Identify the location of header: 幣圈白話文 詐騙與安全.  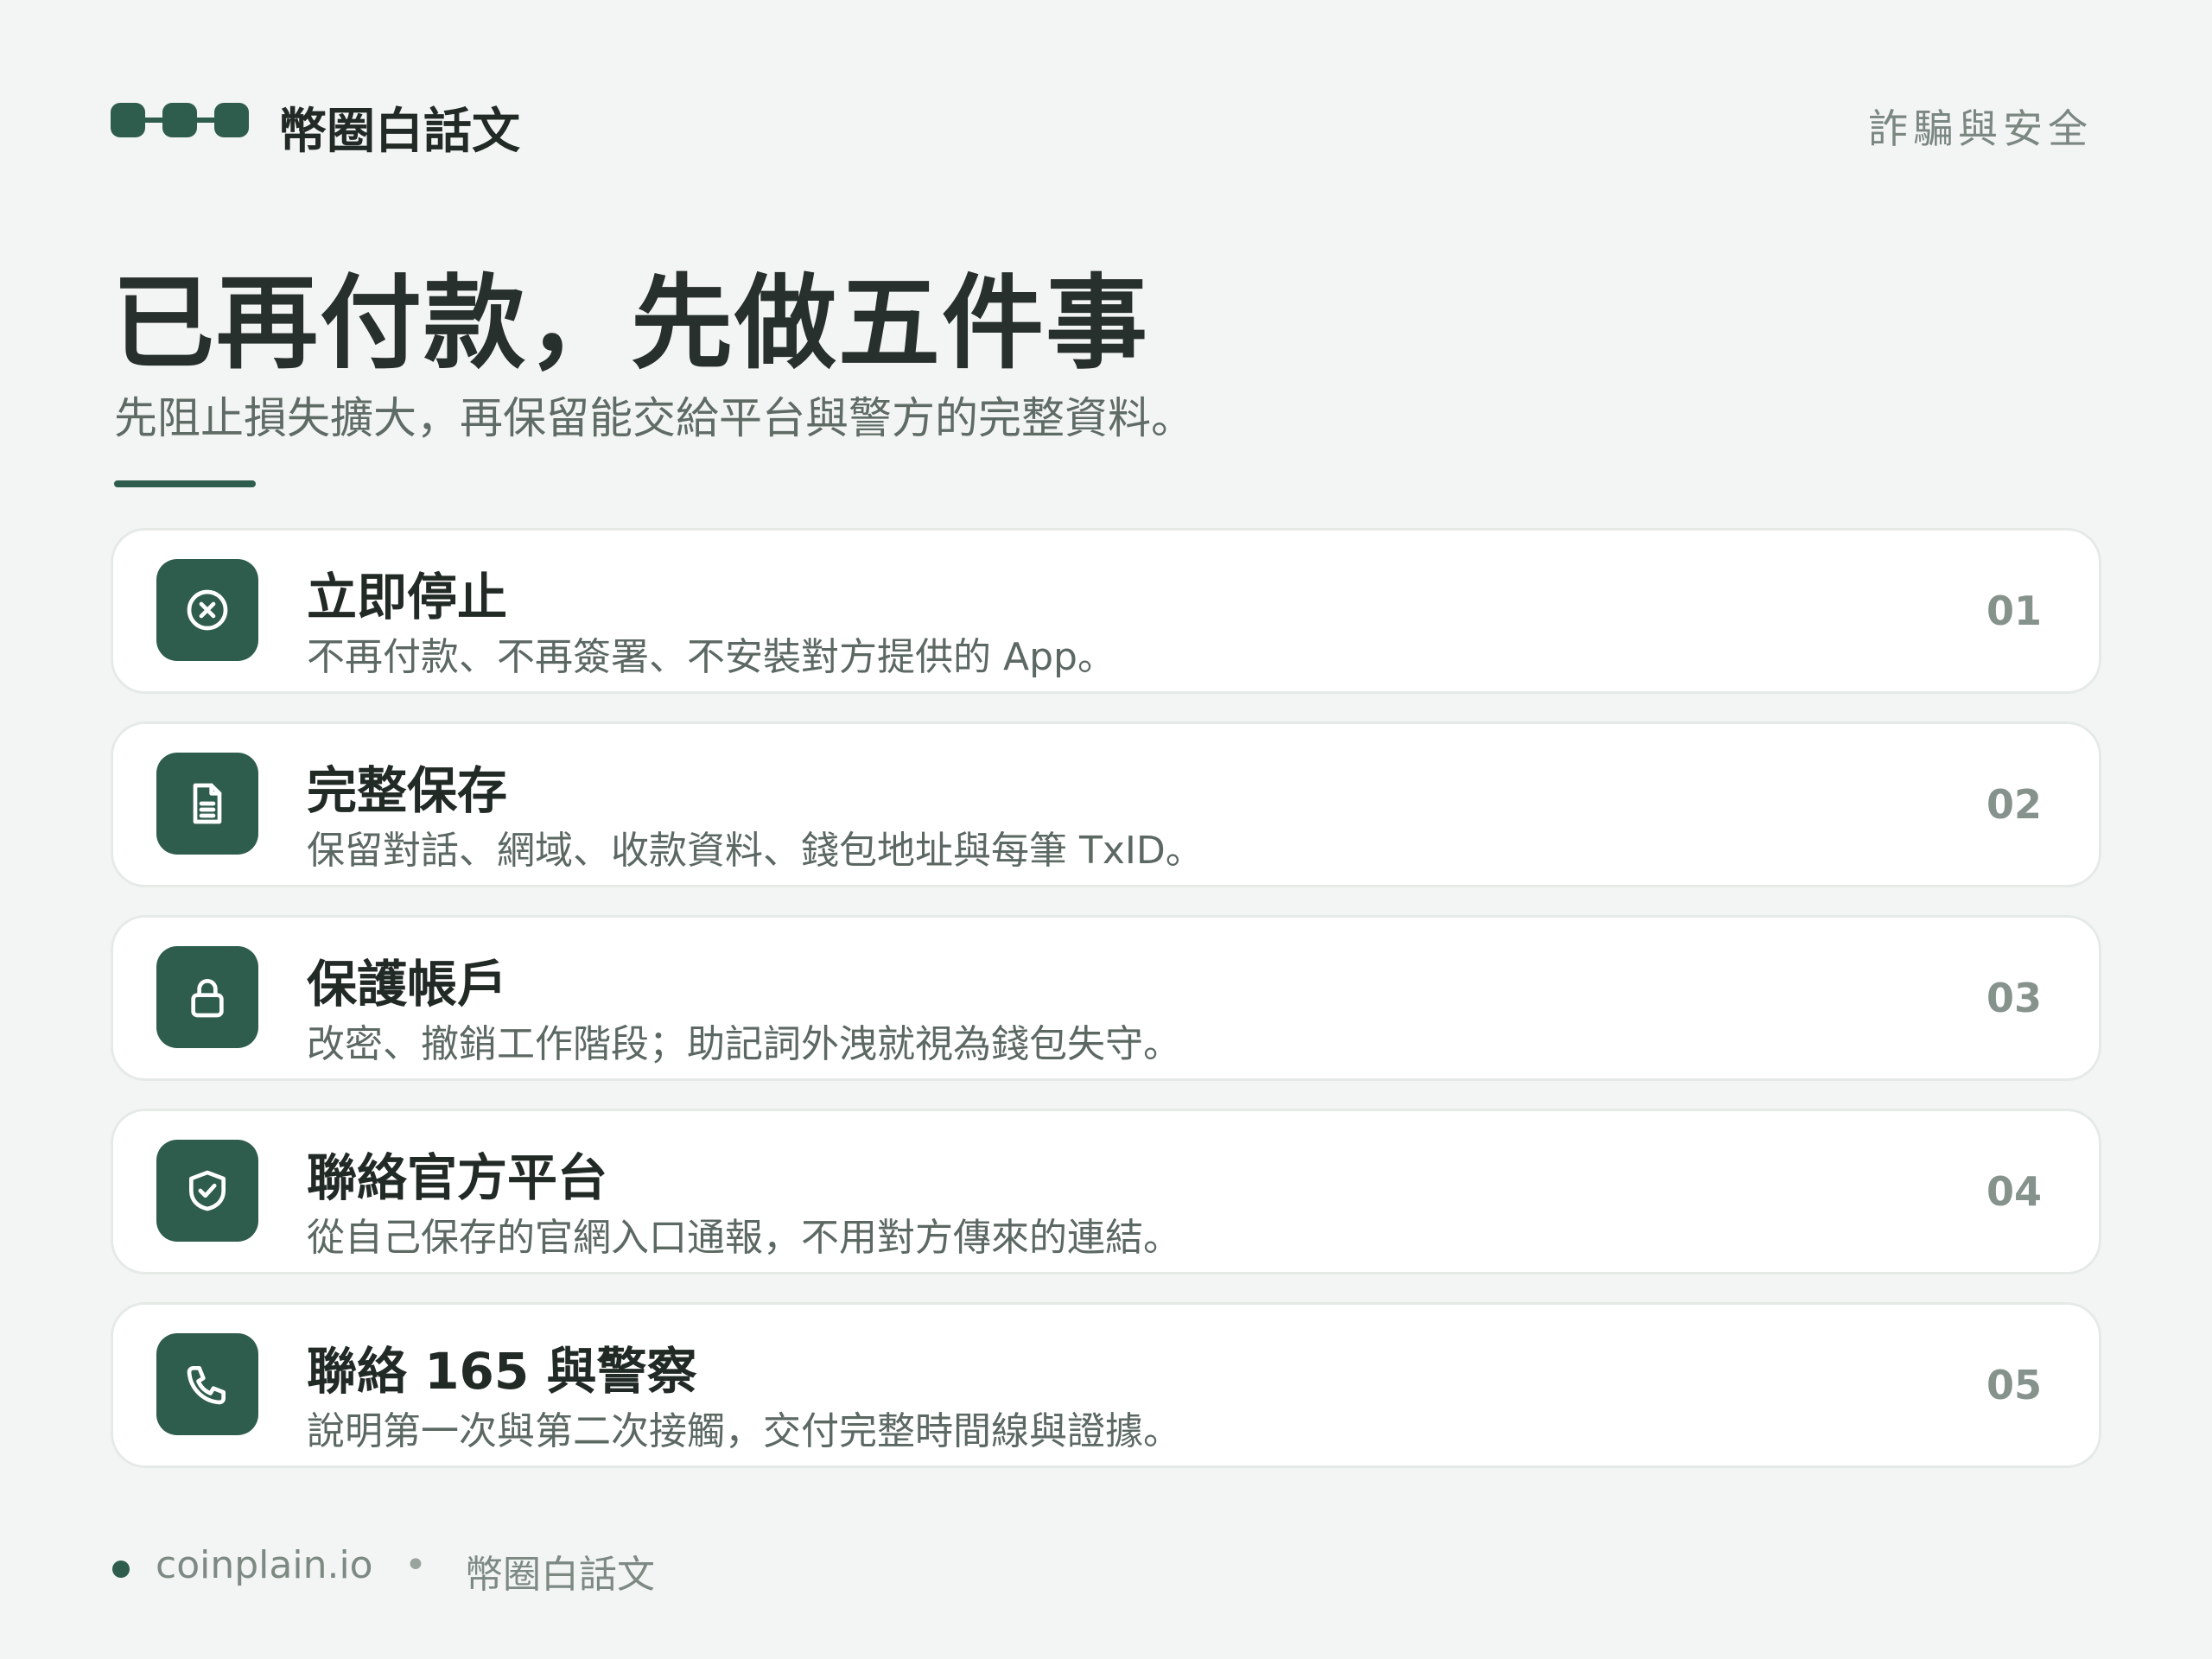
(1102, 125).